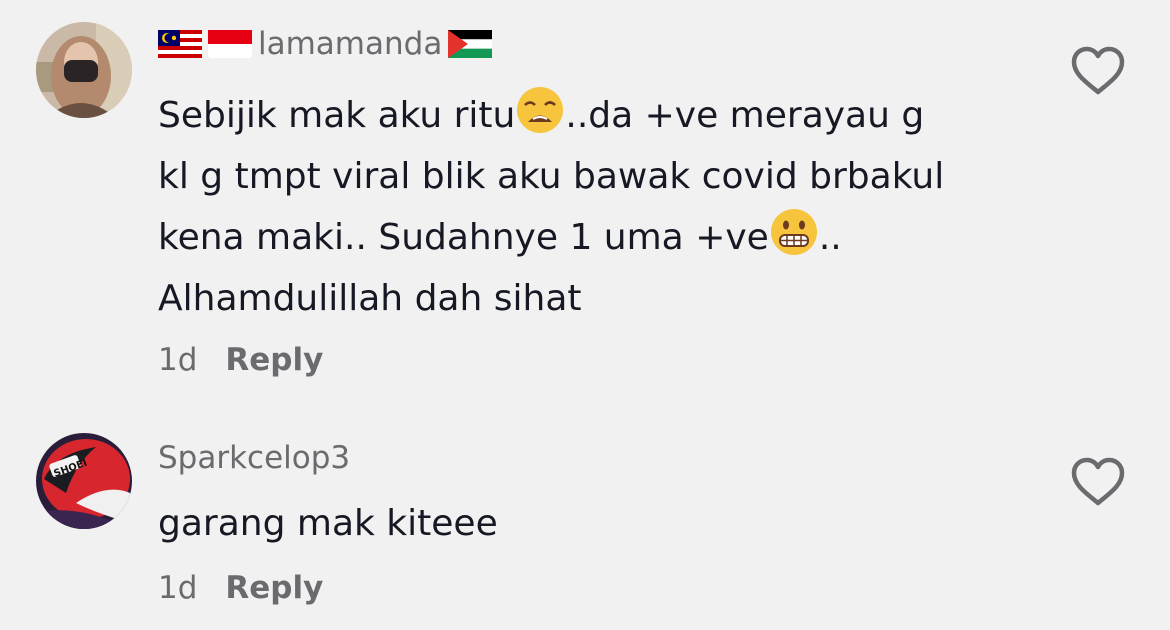 The height and width of the screenshot is (630, 1170). I want to click on comment-meta: 1d Reply, so click(240, 588).